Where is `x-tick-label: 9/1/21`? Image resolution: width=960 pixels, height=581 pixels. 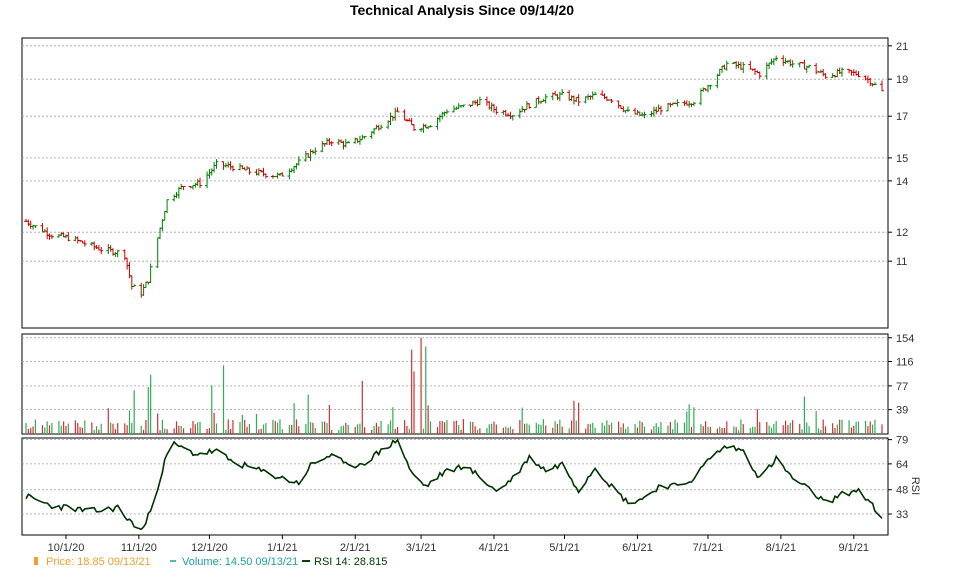 x-tick-label: 9/1/21 is located at coordinates (853, 548).